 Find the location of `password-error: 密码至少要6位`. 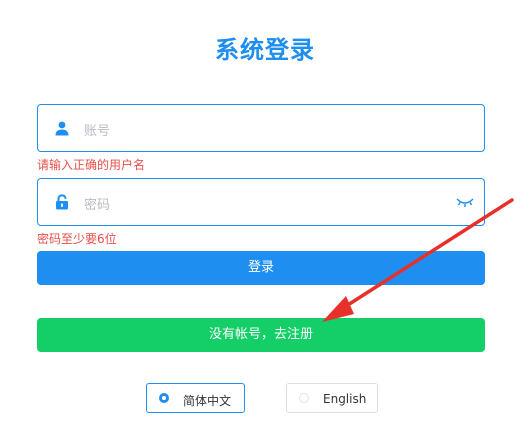

password-error: 密码至少要6位 is located at coordinates (77, 239).